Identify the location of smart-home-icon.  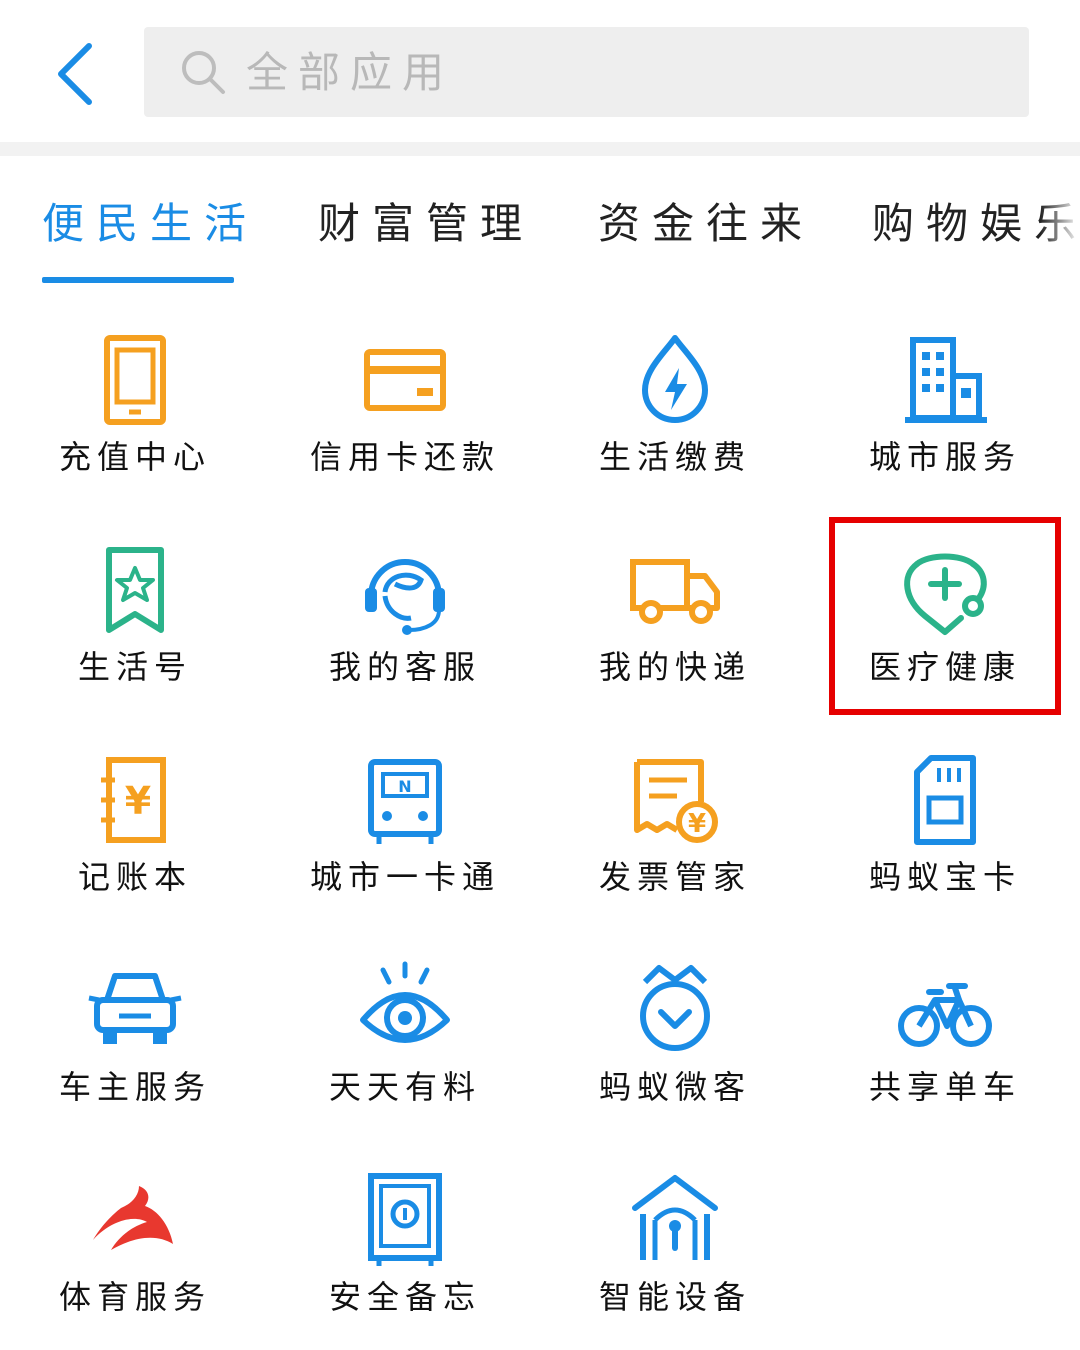
(675, 1220).